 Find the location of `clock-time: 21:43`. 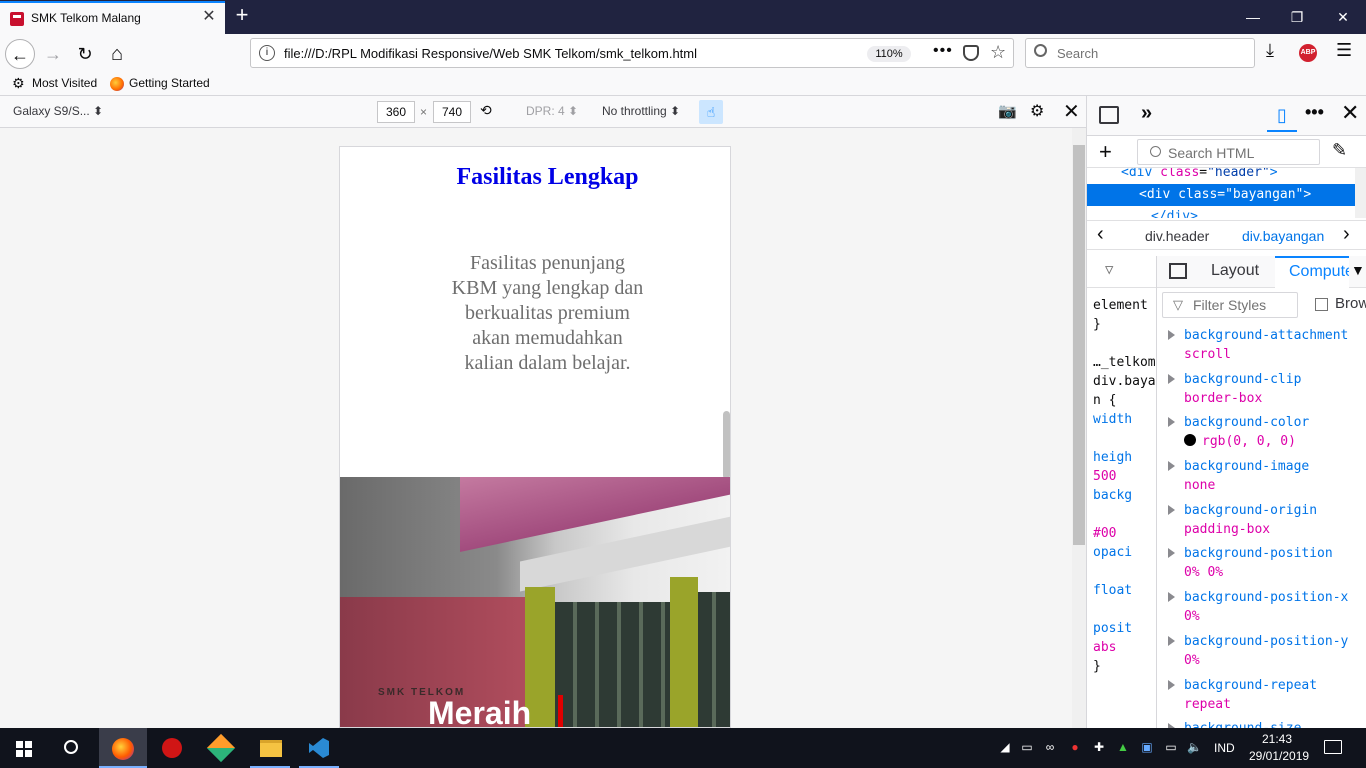

clock-time: 21:43 is located at coordinates (1277, 739).